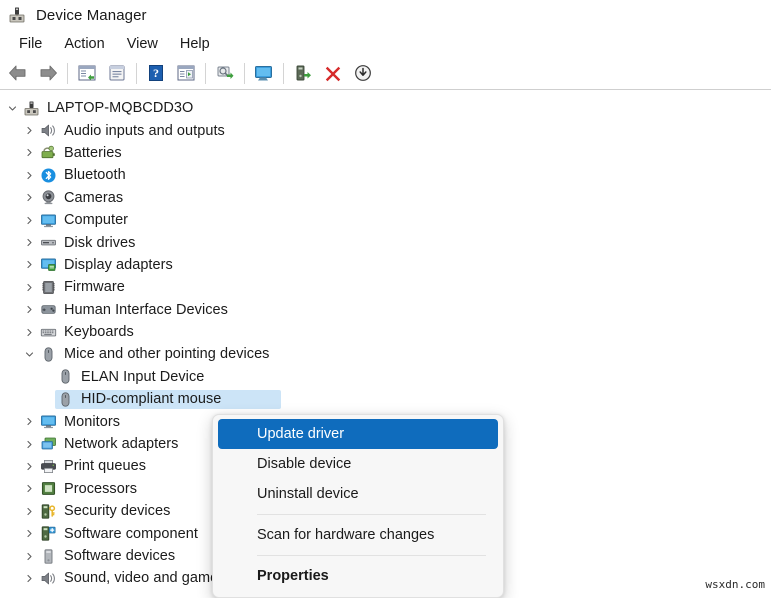 The width and height of the screenshot is (771, 598). What do you see at coordinates (99, 332) in the screenshot?
I see `tree-node-label: Keyboards` at bounding box center [99, 332].